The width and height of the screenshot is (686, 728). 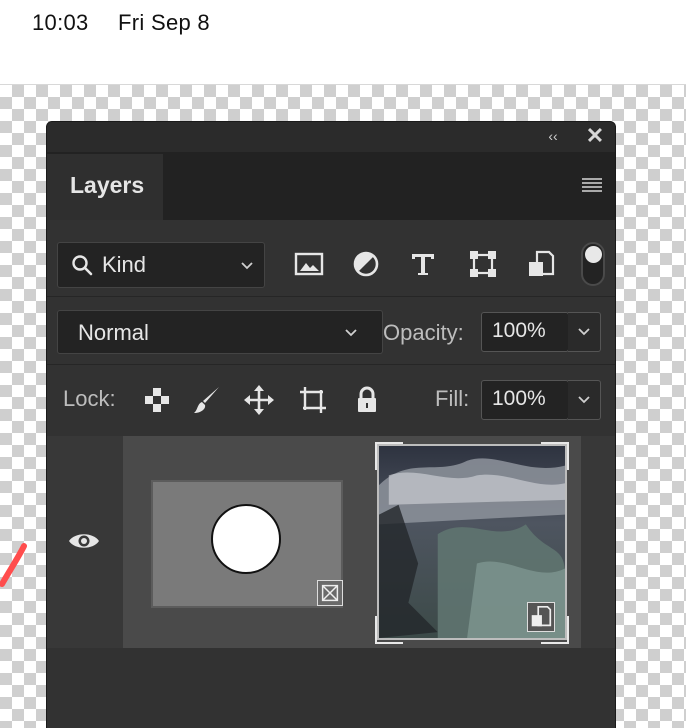 I want to click on lock-image-pixels-icon, so click(x=207, y=400).